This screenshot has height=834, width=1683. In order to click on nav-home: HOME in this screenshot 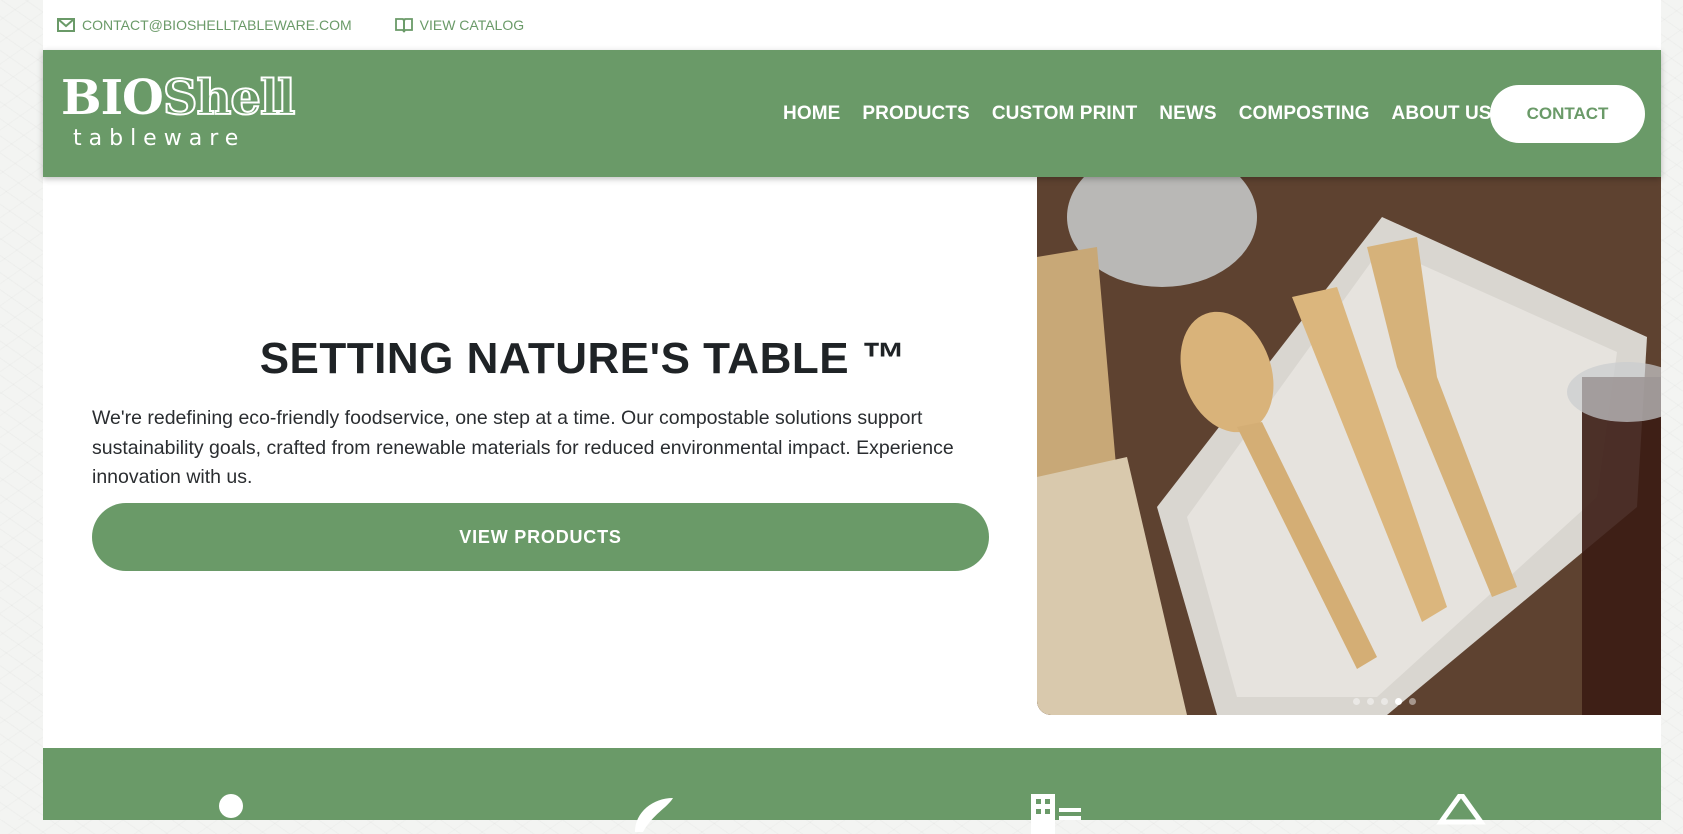, I will do `click(811, 114)`.